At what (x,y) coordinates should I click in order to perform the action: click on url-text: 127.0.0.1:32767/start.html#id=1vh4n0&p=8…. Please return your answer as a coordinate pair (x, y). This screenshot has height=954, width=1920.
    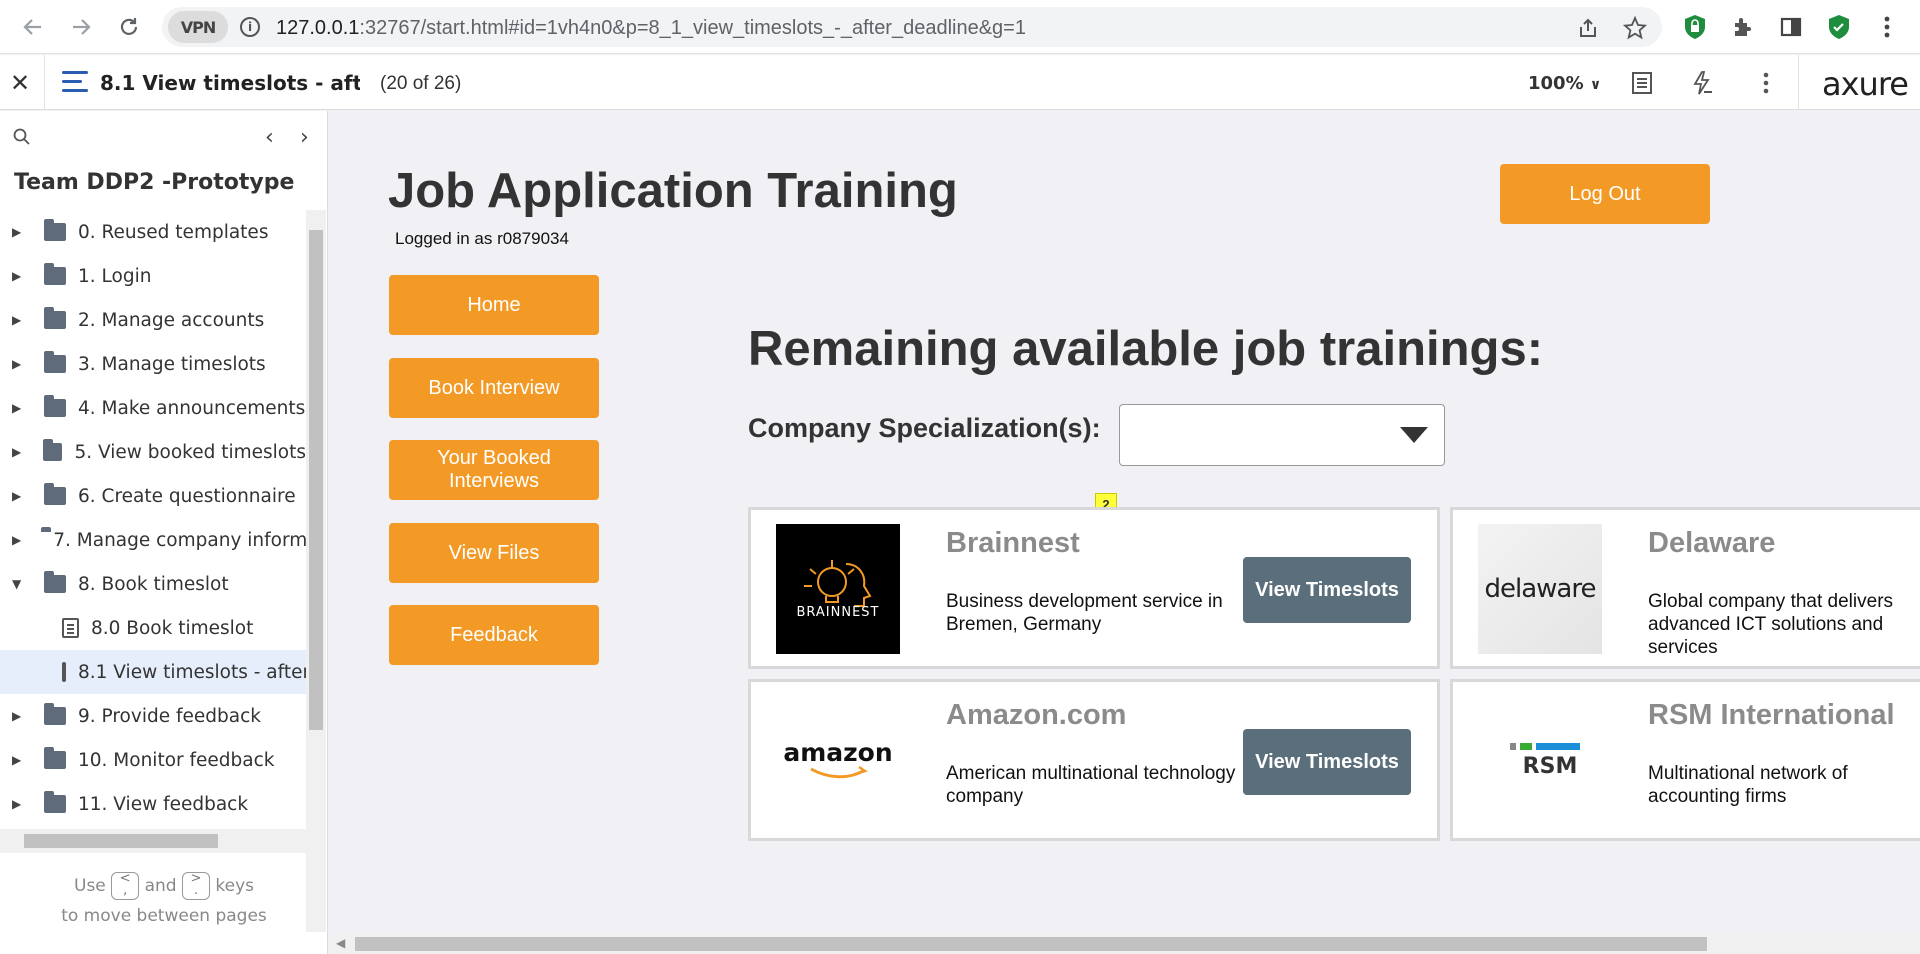
    Looking at the image, I should click on (651, 28).